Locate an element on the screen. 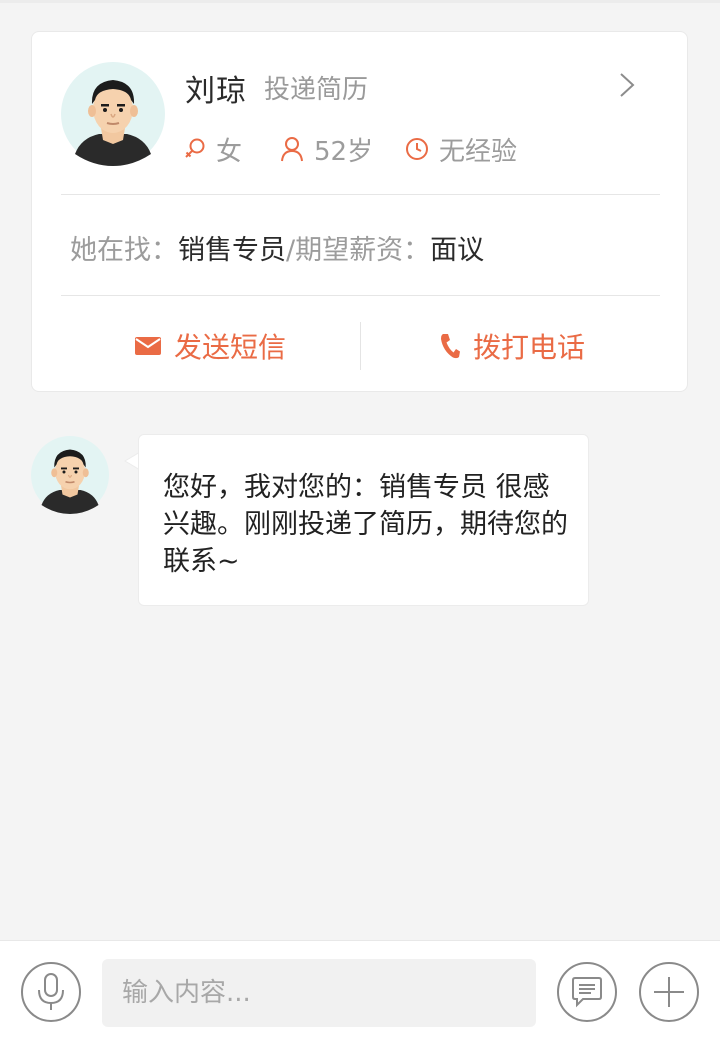 The image size is (720, 1042). voice-input-button is located at coordinates (51, 992).